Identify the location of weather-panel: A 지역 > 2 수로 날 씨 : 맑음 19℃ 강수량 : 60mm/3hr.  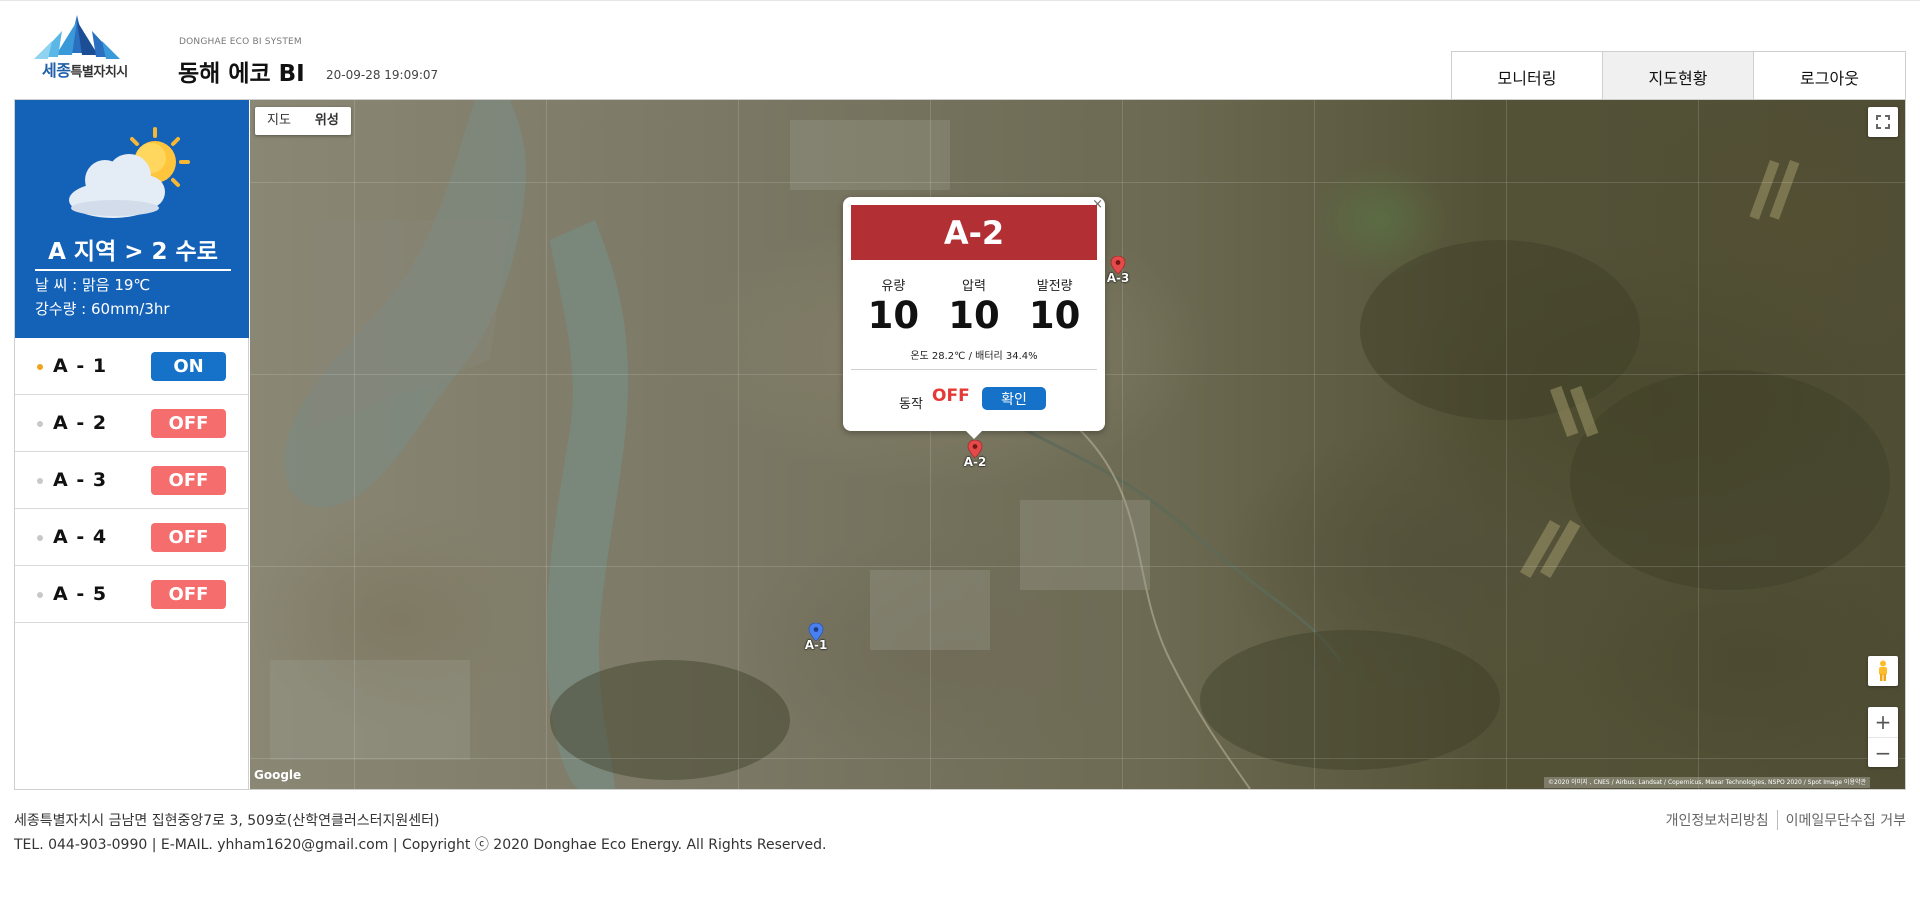
(132, 219).